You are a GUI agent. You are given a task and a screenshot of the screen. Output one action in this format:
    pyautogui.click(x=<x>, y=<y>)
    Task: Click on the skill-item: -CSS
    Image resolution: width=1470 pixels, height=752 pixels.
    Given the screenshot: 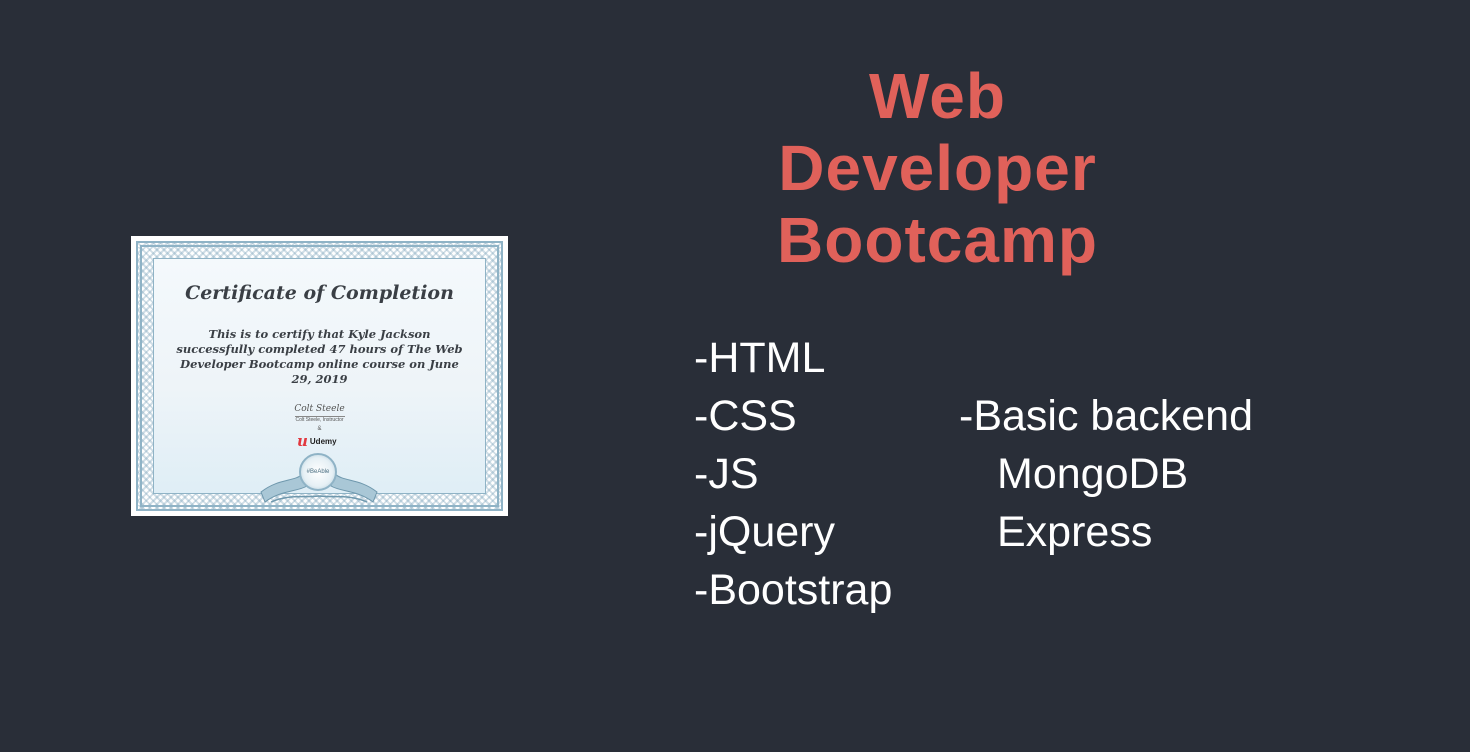 What is the action you would take?
    pyautogui.click(x=745, y=416)
    